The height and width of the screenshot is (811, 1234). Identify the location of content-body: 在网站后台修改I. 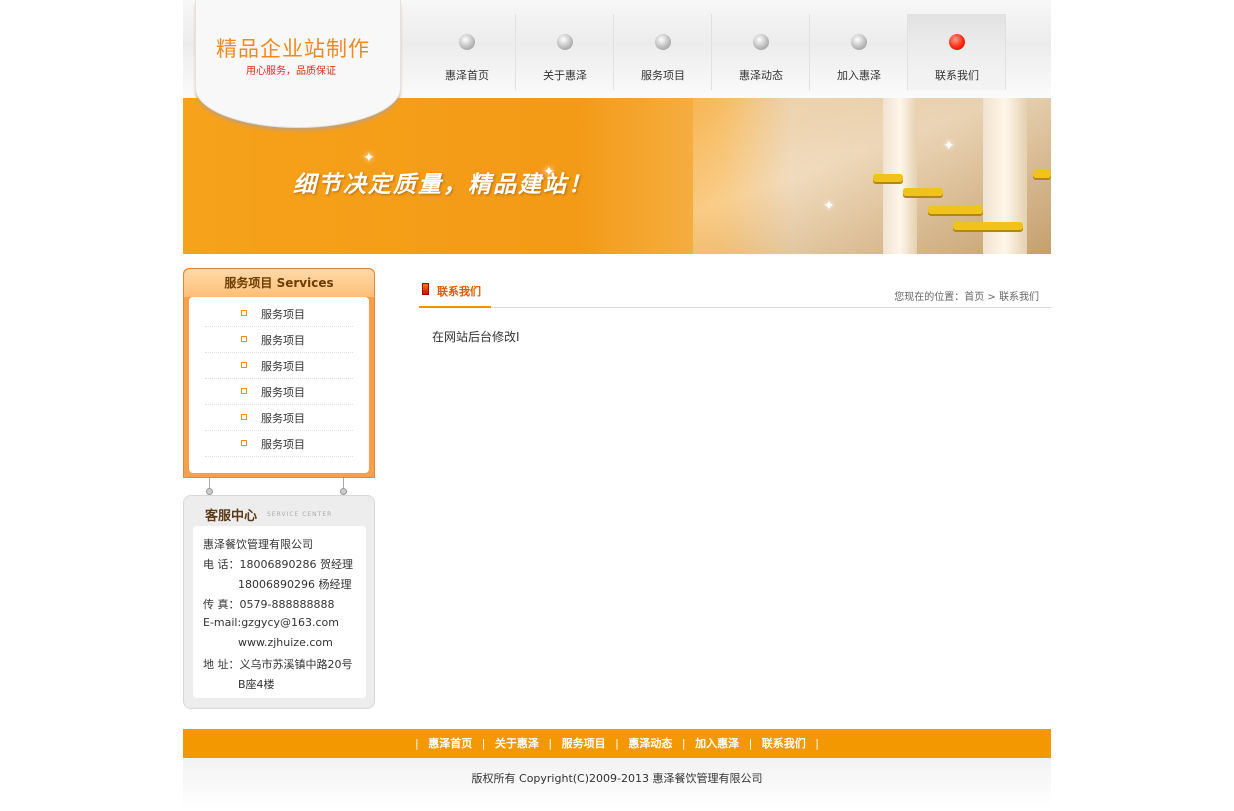
(476, 337).